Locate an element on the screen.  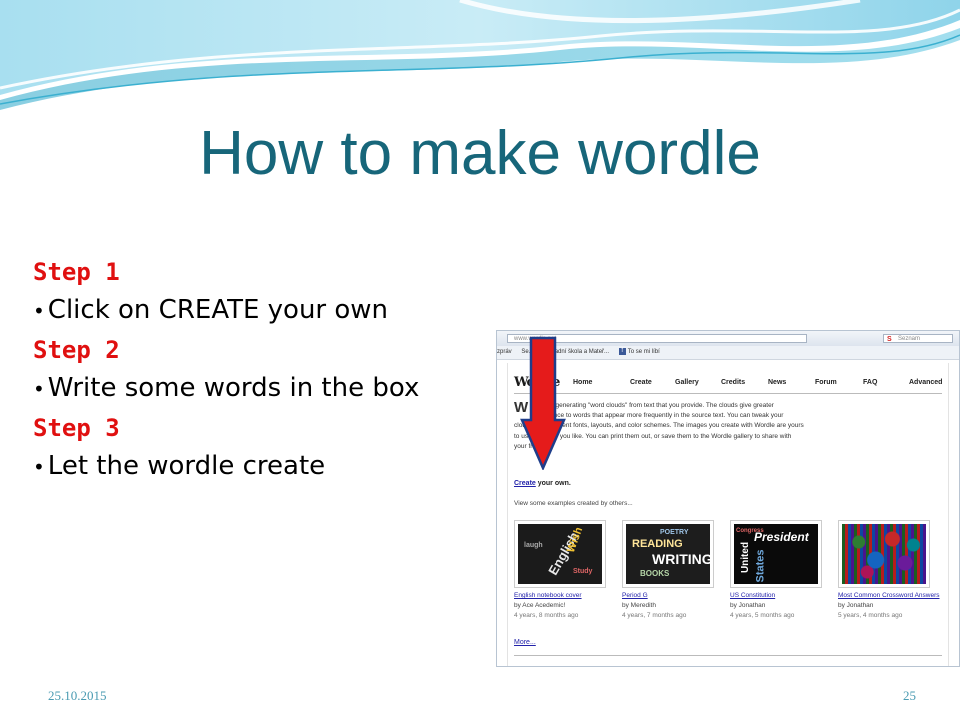
thumb-word: Study is located at coordinates (583, 571).